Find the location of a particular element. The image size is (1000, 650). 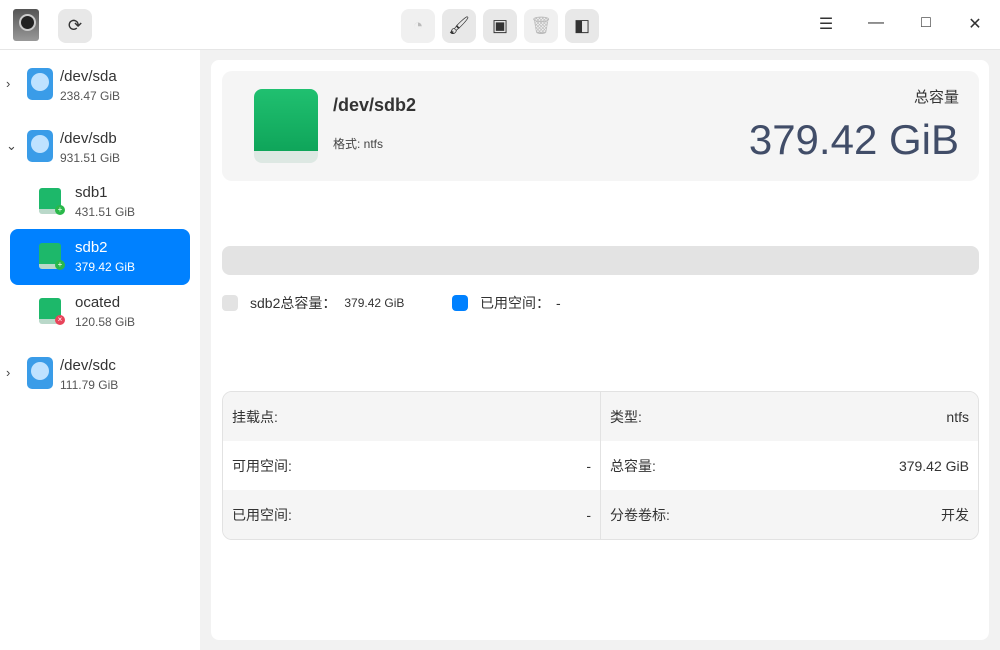

info-key: 已用空间: is located at coordinates (262, 514).